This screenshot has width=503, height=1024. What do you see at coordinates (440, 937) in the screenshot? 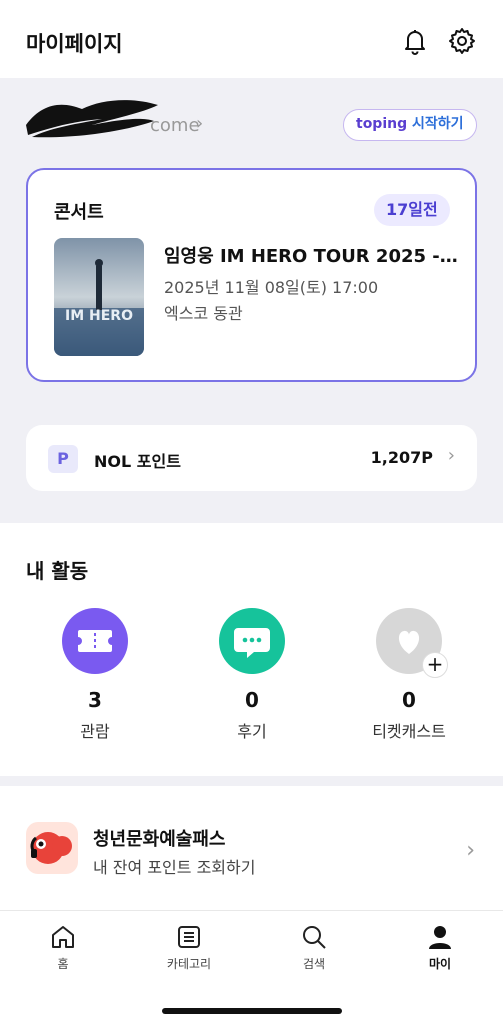
I see `person-icon` at bounding box center [440, 937].